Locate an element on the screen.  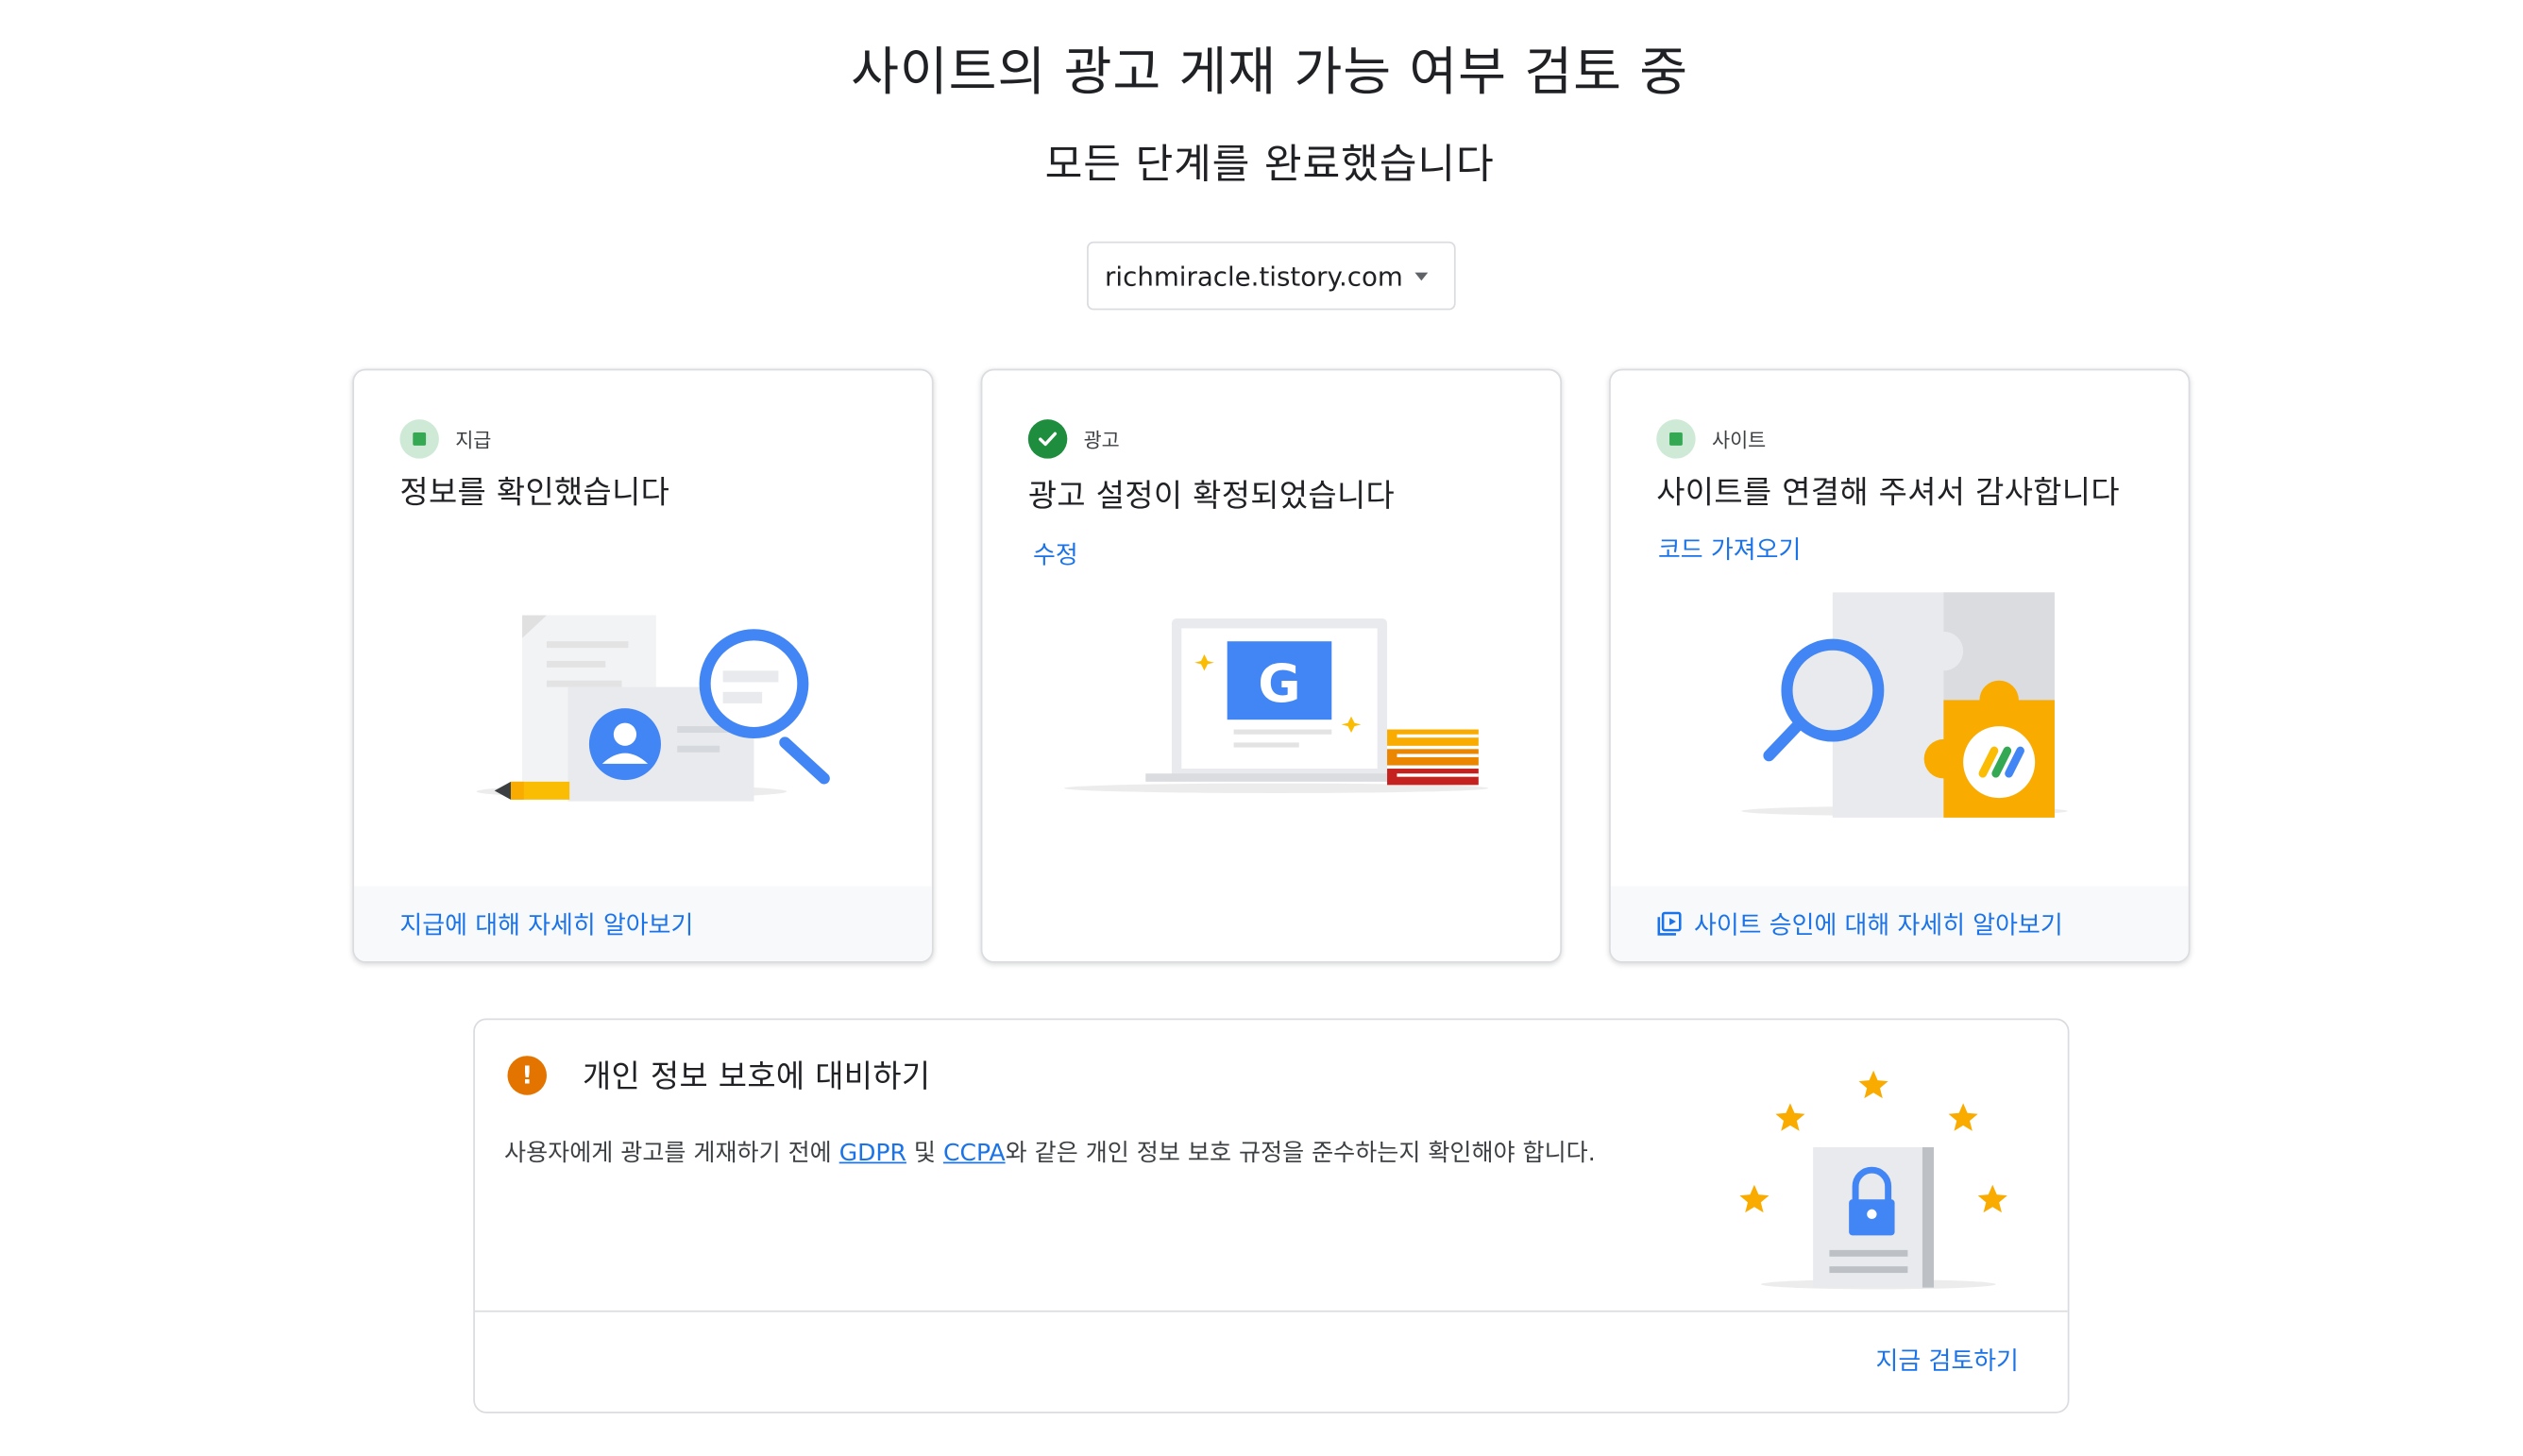
site-selector-value: richmiracle.tistory.com is located at coordinates (1254, 276).